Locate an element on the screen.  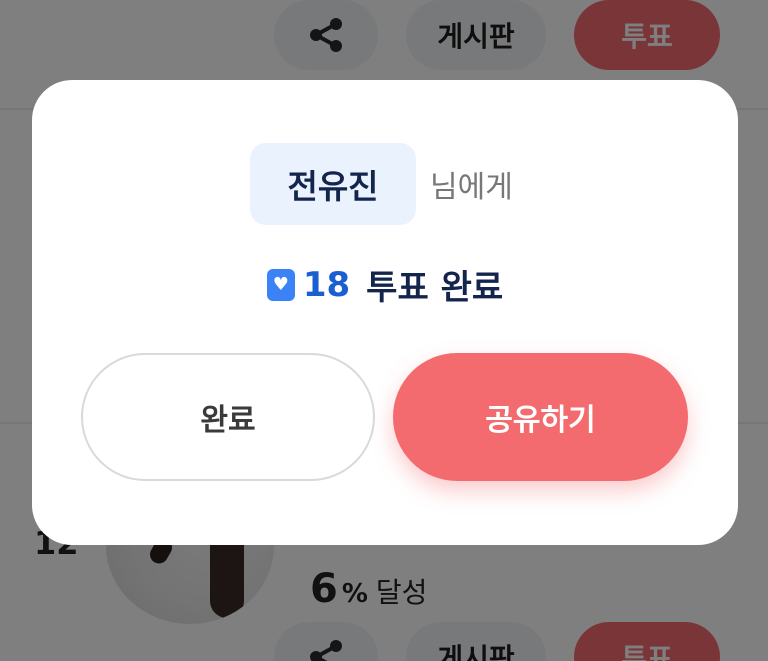
recipient-name: 전유진 is located at coordinates (333, 184).